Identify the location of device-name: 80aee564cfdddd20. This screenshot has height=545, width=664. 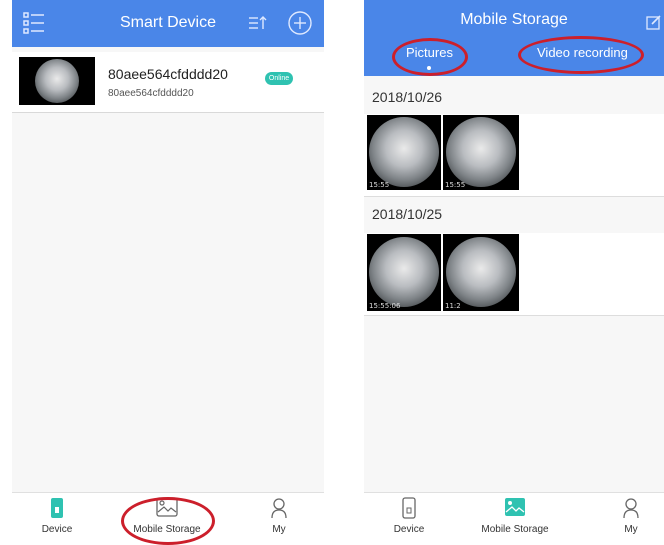
(168, 74).